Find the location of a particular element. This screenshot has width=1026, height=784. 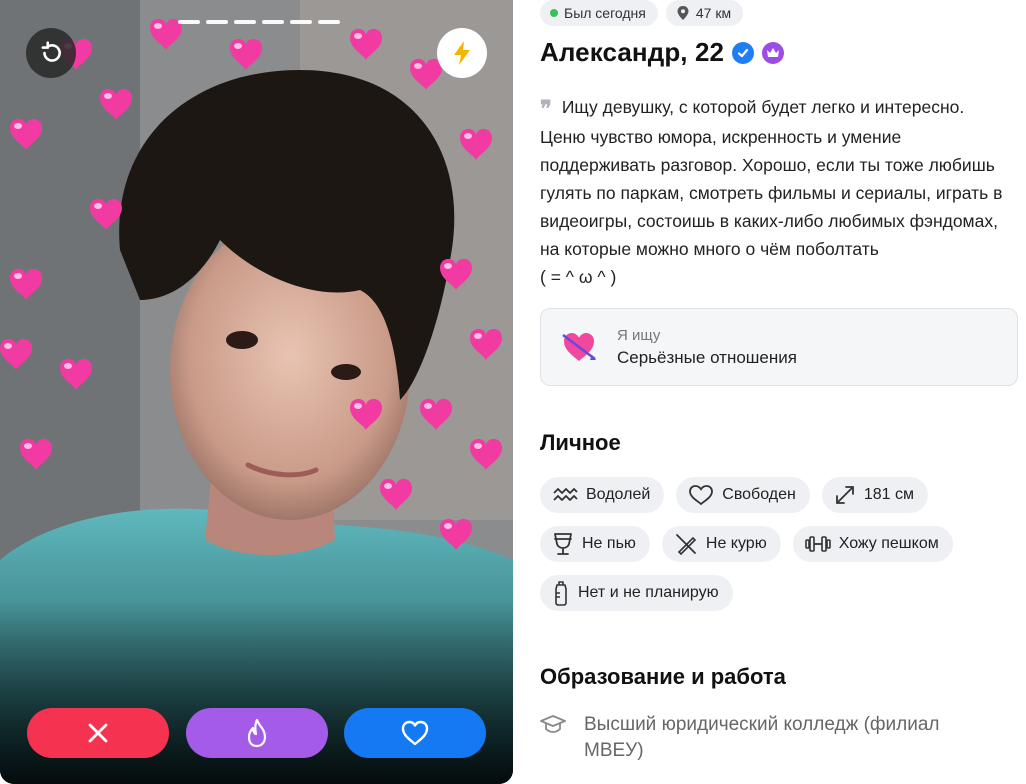

bio-line: Ценю чувство юмора, искренность и умение is located at coordinates (721, 137).